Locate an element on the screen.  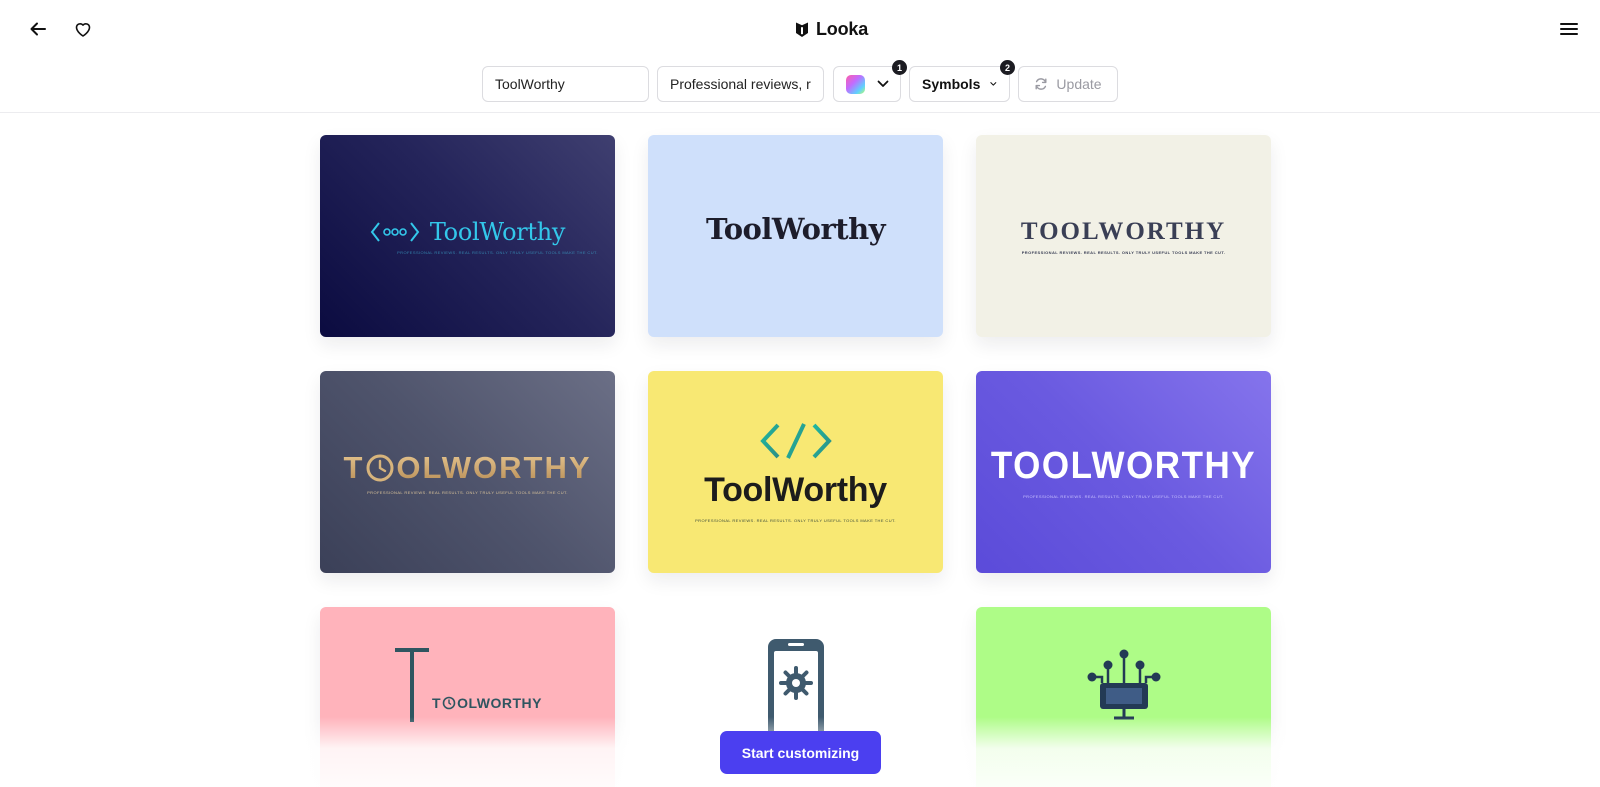
brand-logo: Looka is located at coordinates (831, 29).